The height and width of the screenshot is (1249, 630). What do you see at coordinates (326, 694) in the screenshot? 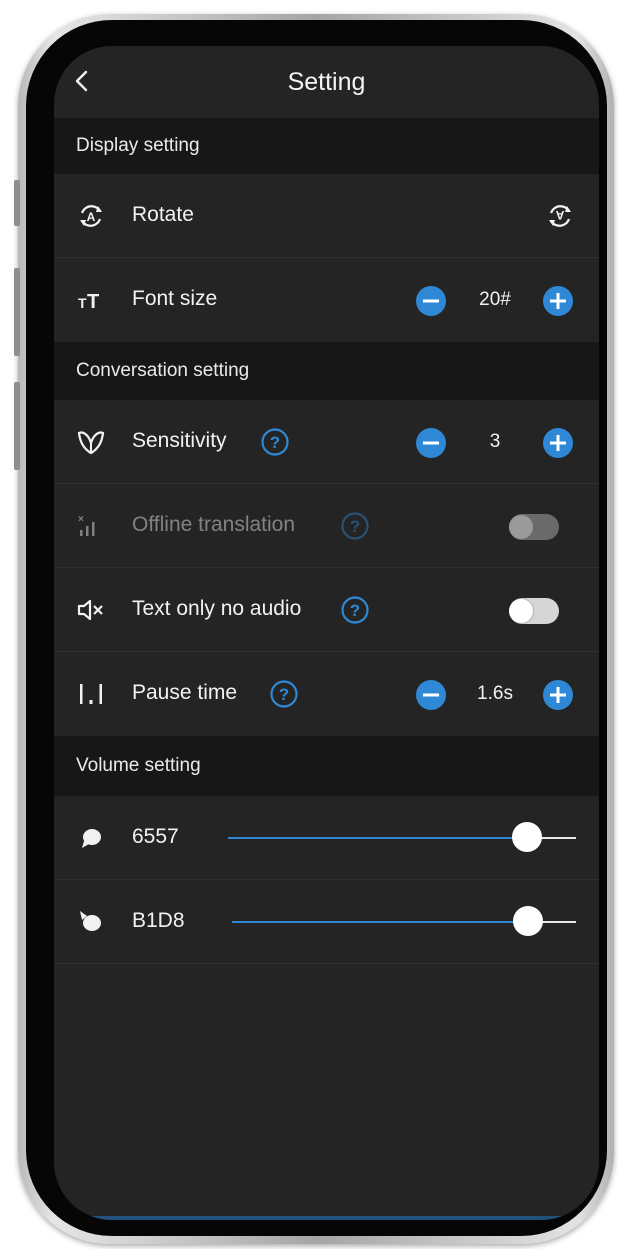
I see `pause-time-row: Pause time ? 1.6s` at bounding box center [326, 694].